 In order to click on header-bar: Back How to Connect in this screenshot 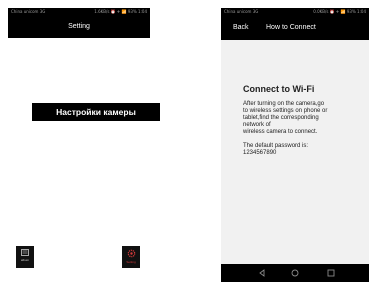, I will do `click(295, 28)`.